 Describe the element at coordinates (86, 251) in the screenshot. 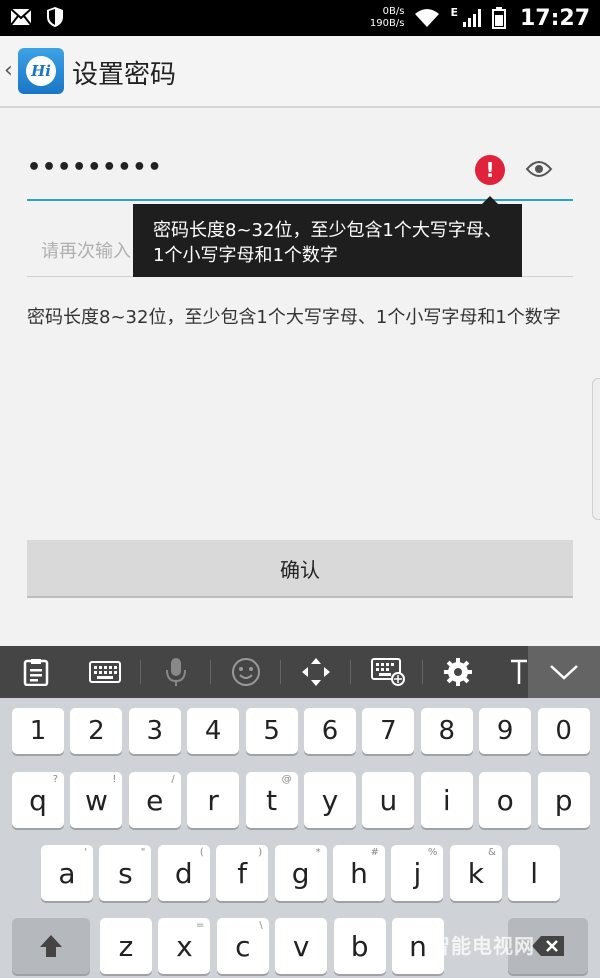

I see `confirm-password-placeholder: 请再次输入` at that location.